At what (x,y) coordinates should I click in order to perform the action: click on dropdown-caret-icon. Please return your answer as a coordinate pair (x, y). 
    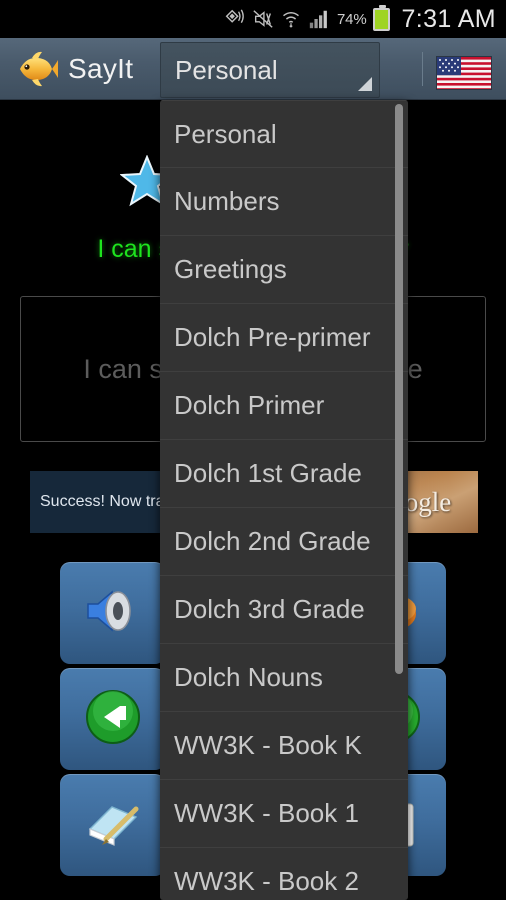
    Looking at the image, I should click on (365, 84).